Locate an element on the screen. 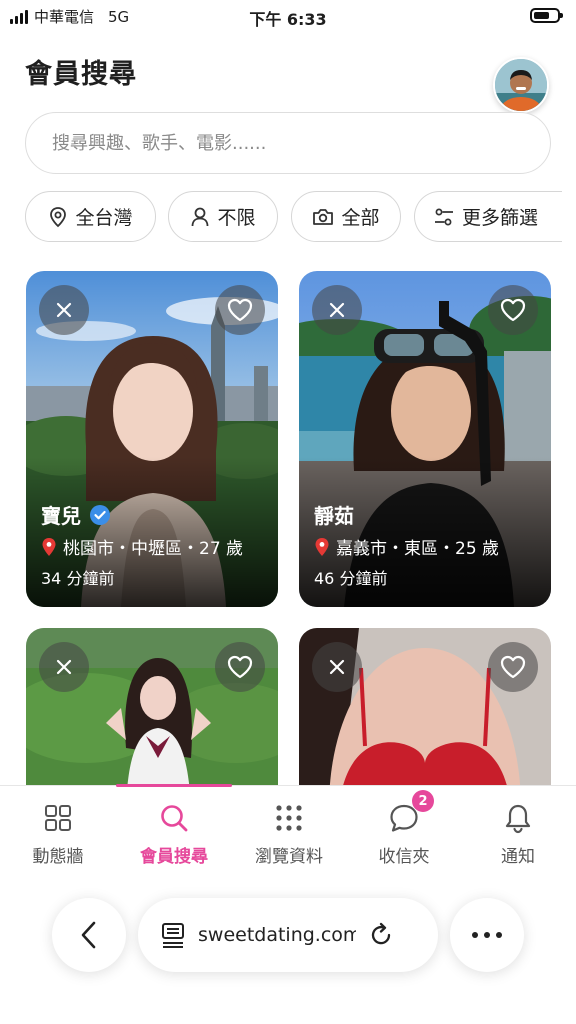  nav-item-search: 會員搜尋 is located at coordinates (174, 833).